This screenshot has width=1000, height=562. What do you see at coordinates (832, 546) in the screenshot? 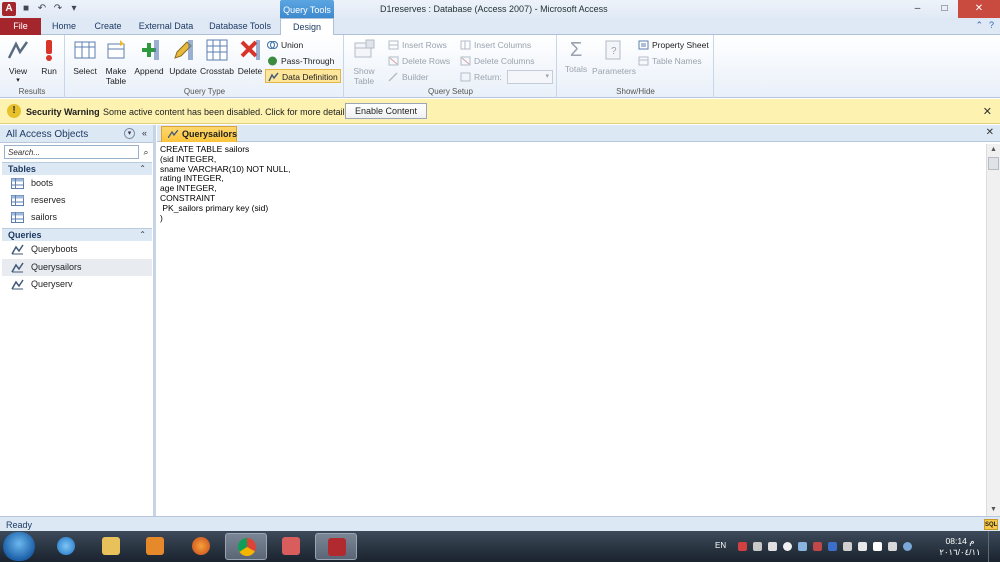
I see `tray-bluetooth-icon` at bounding box center [832, 546].